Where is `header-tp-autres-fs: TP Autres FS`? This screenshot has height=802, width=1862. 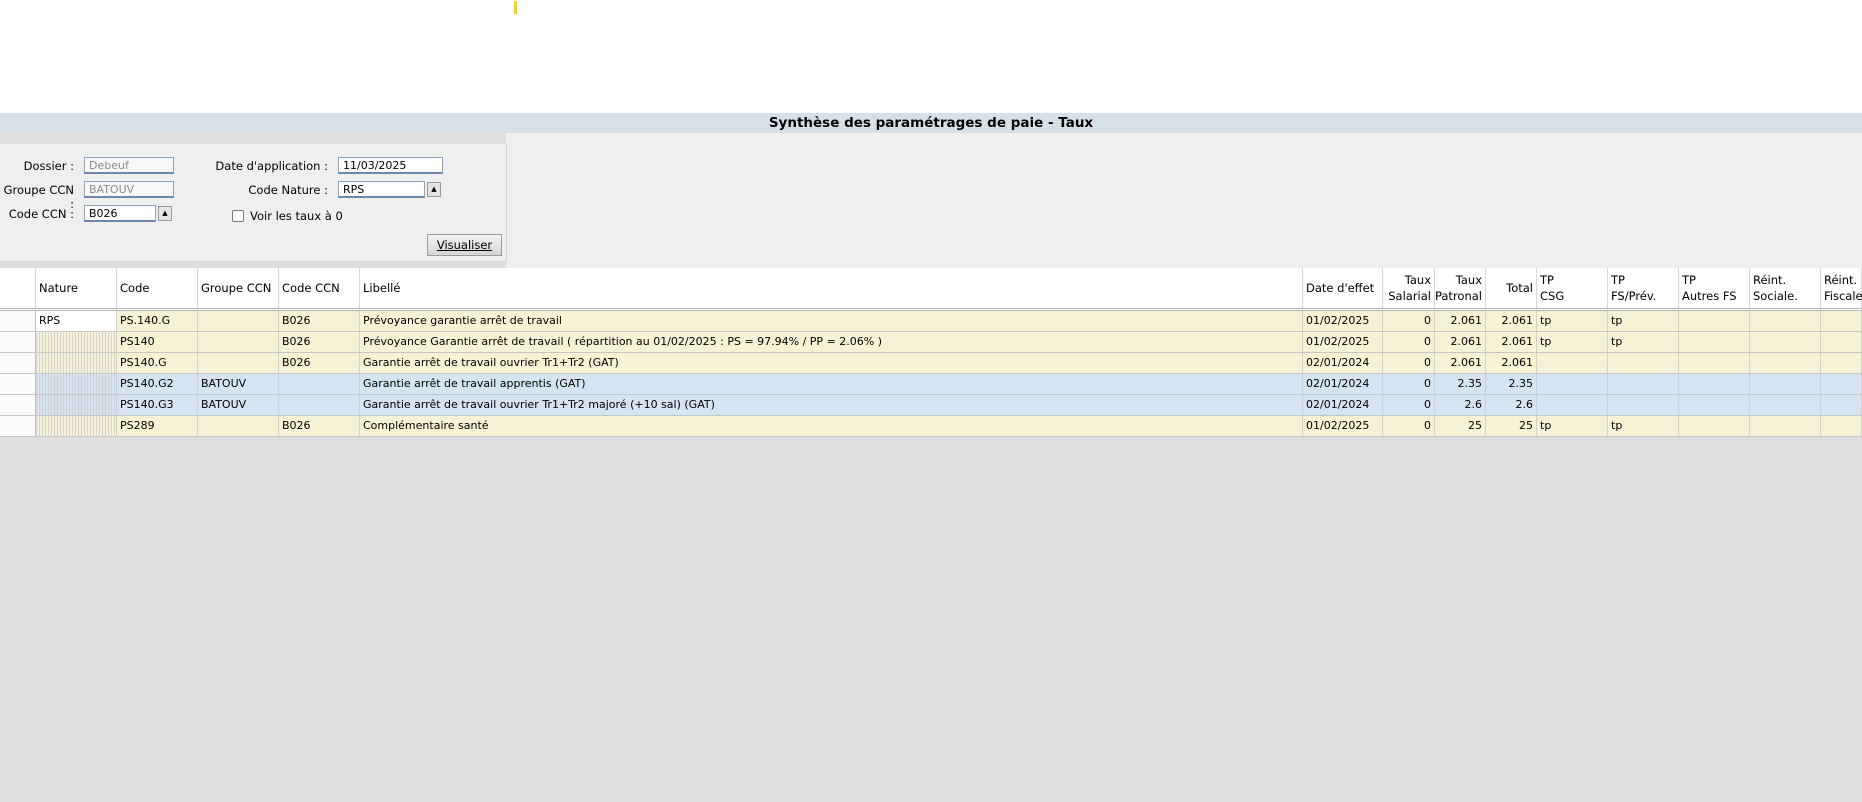 header-tp-autres-fs: TP Autres FS is located at coordinates (1714, 288).